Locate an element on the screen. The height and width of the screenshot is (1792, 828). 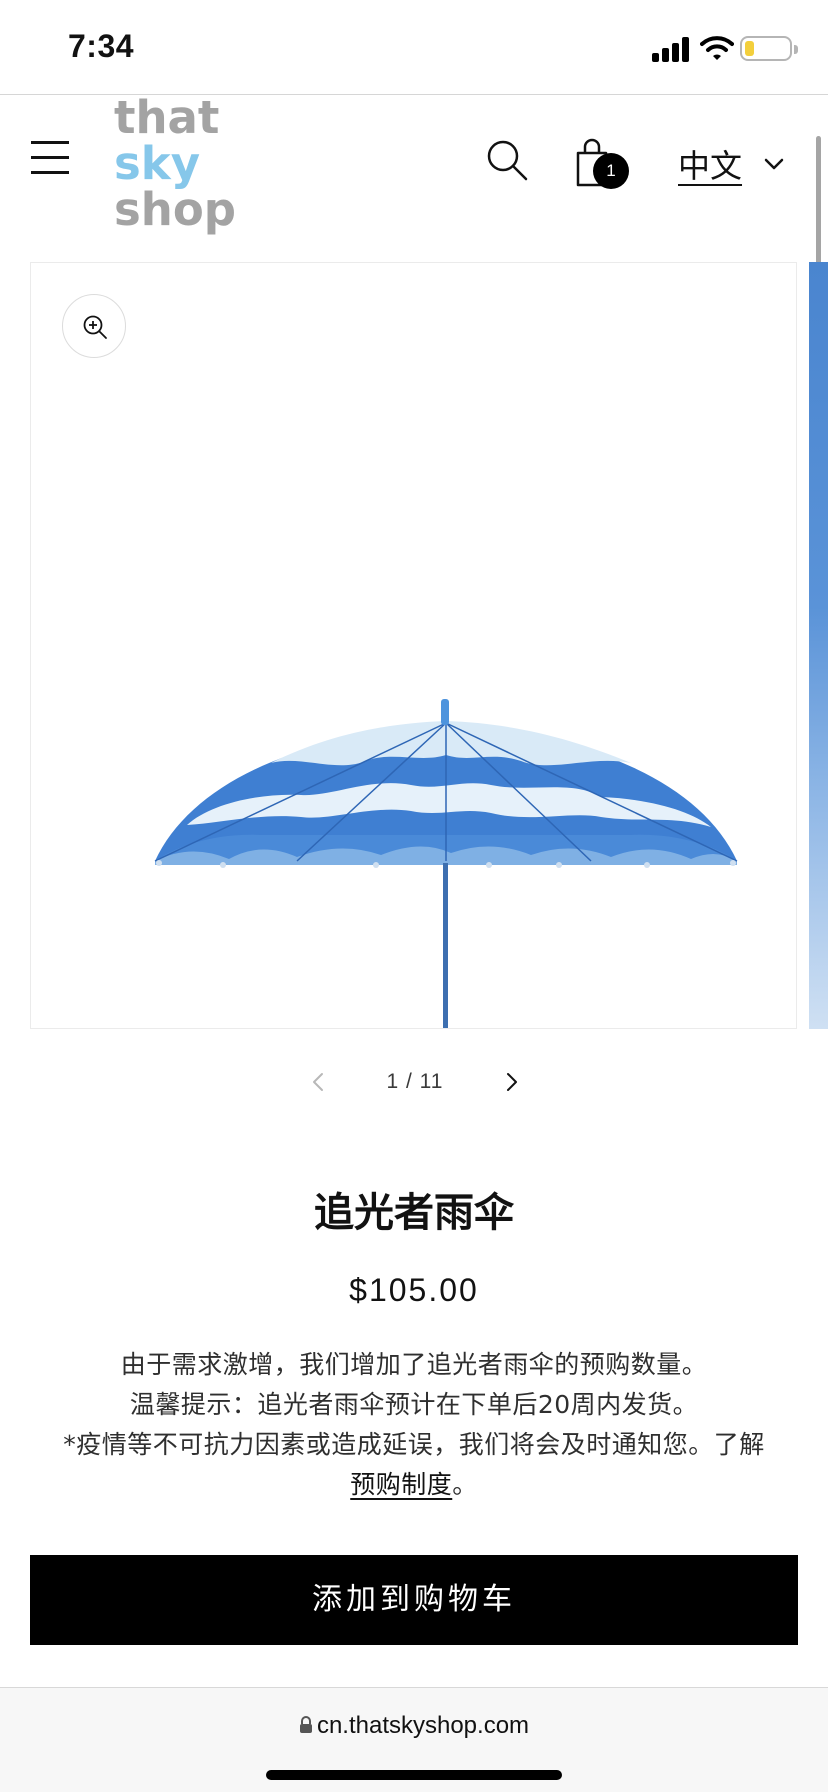
description-line: 温馨提示：追光者雨伞预计在下单后20周内发货。 is located at coordinates (414, 1404).